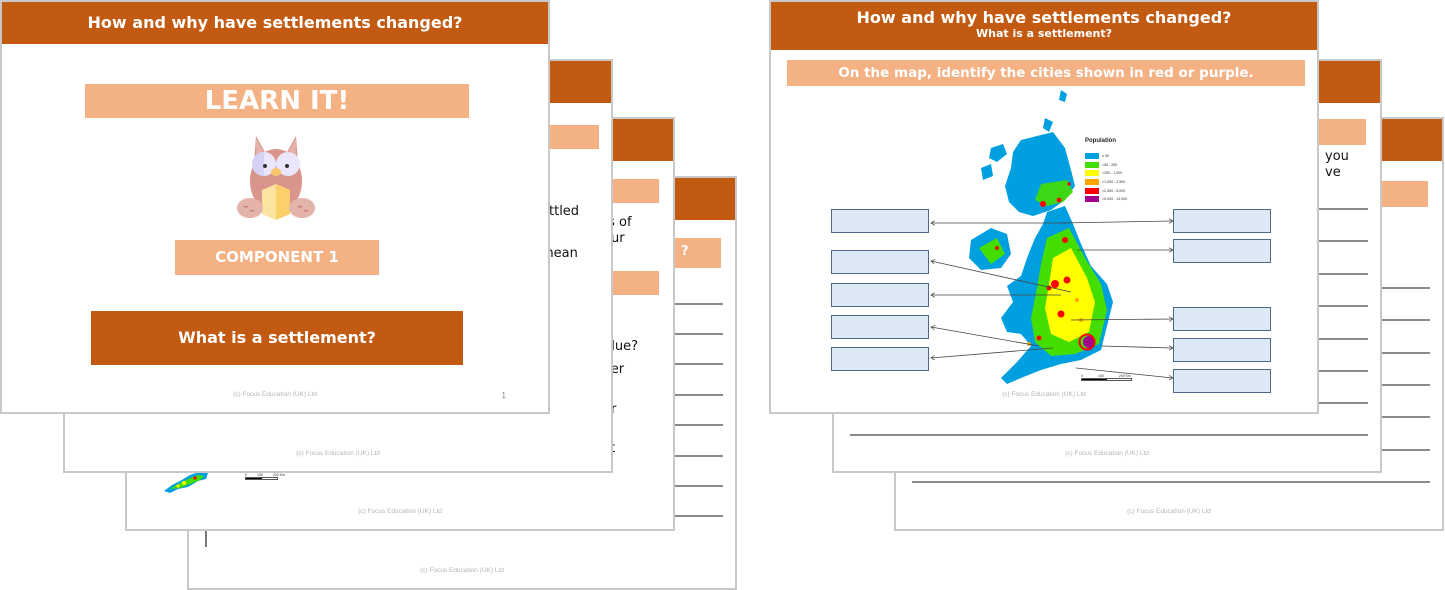 The height and width of the screenshot is (590, 1445). I want to click on owl-reading-book-icon, so click(276, 178).